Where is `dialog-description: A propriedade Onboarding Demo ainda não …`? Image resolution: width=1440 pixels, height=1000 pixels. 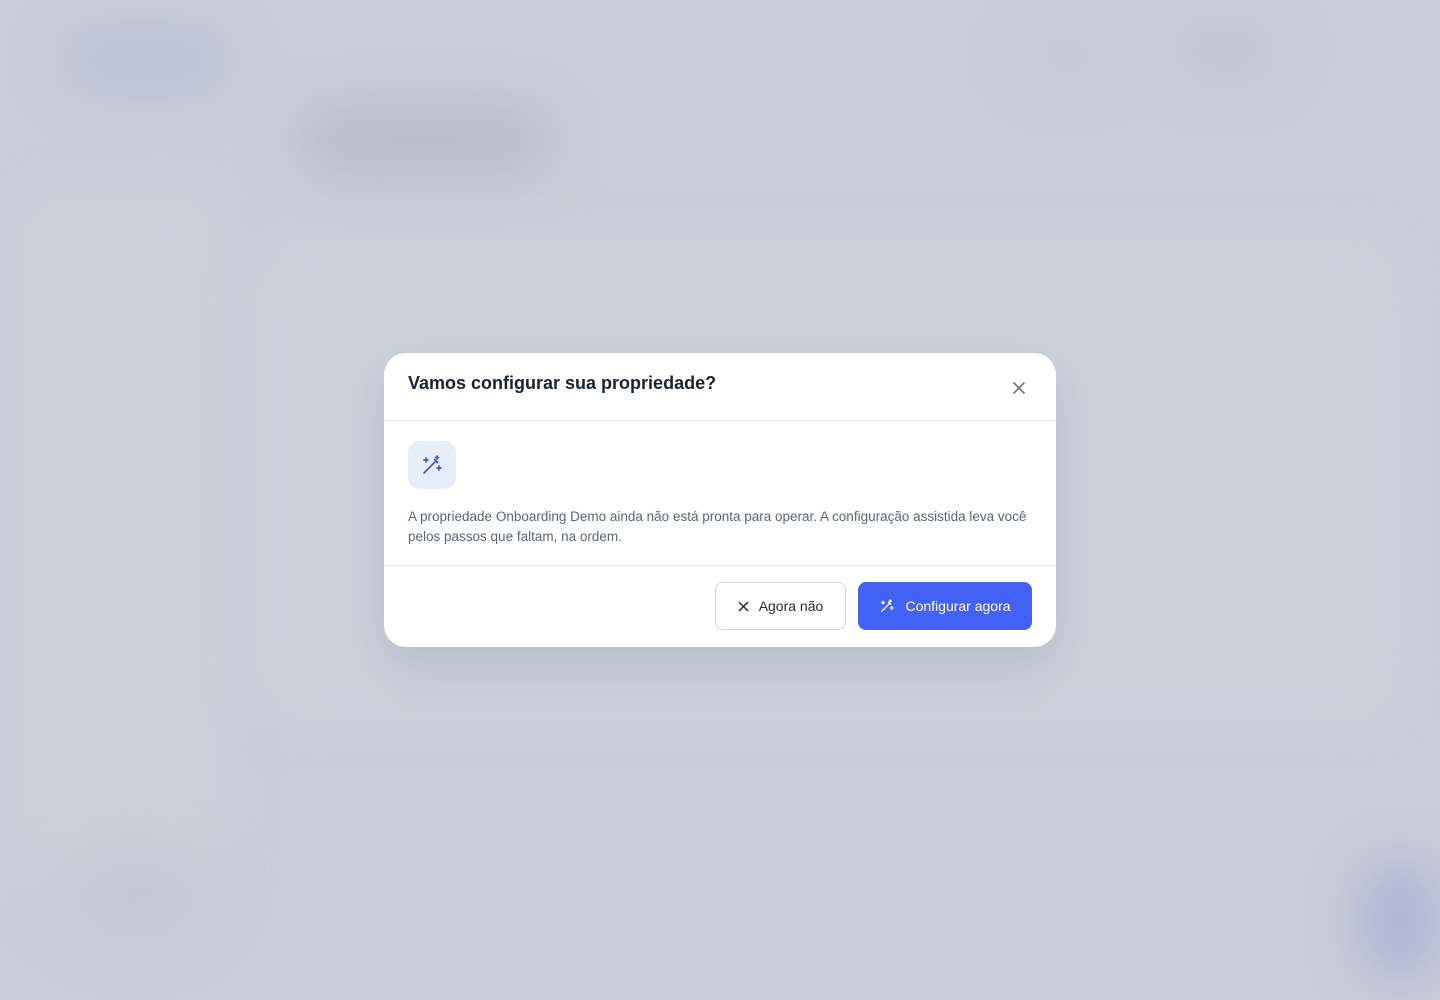
dialog-description: A propriedade Onboarding Demo ainda não … is located at coordinates (717, 526).